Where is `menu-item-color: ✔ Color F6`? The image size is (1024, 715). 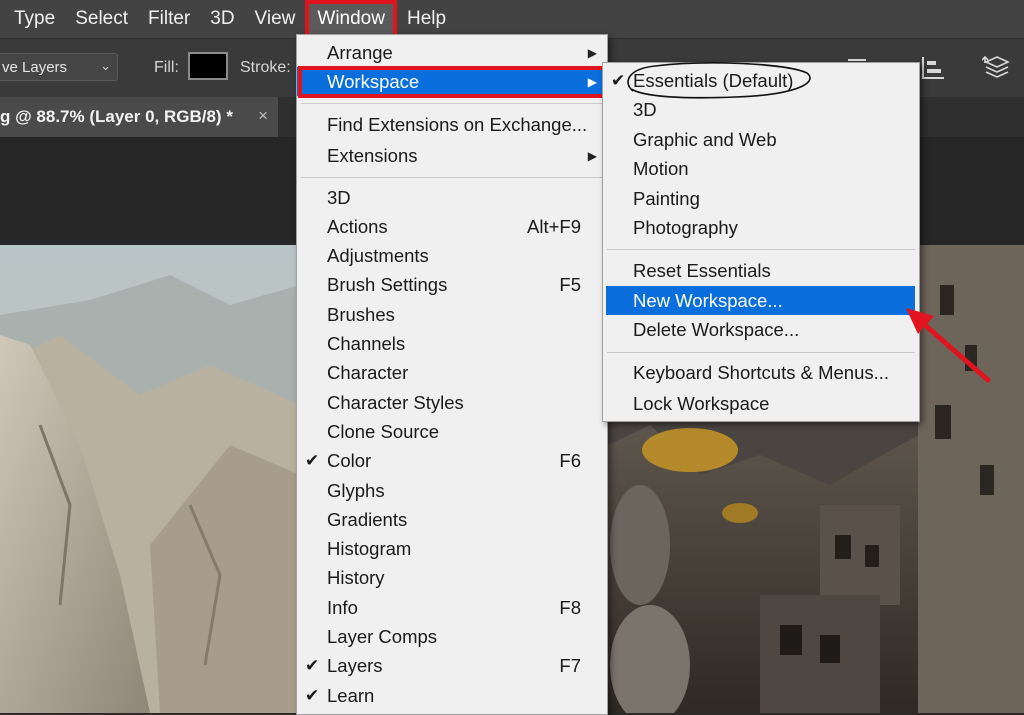 menu-item-color: ✔ Color F6 is located at coordinates (452, 461).